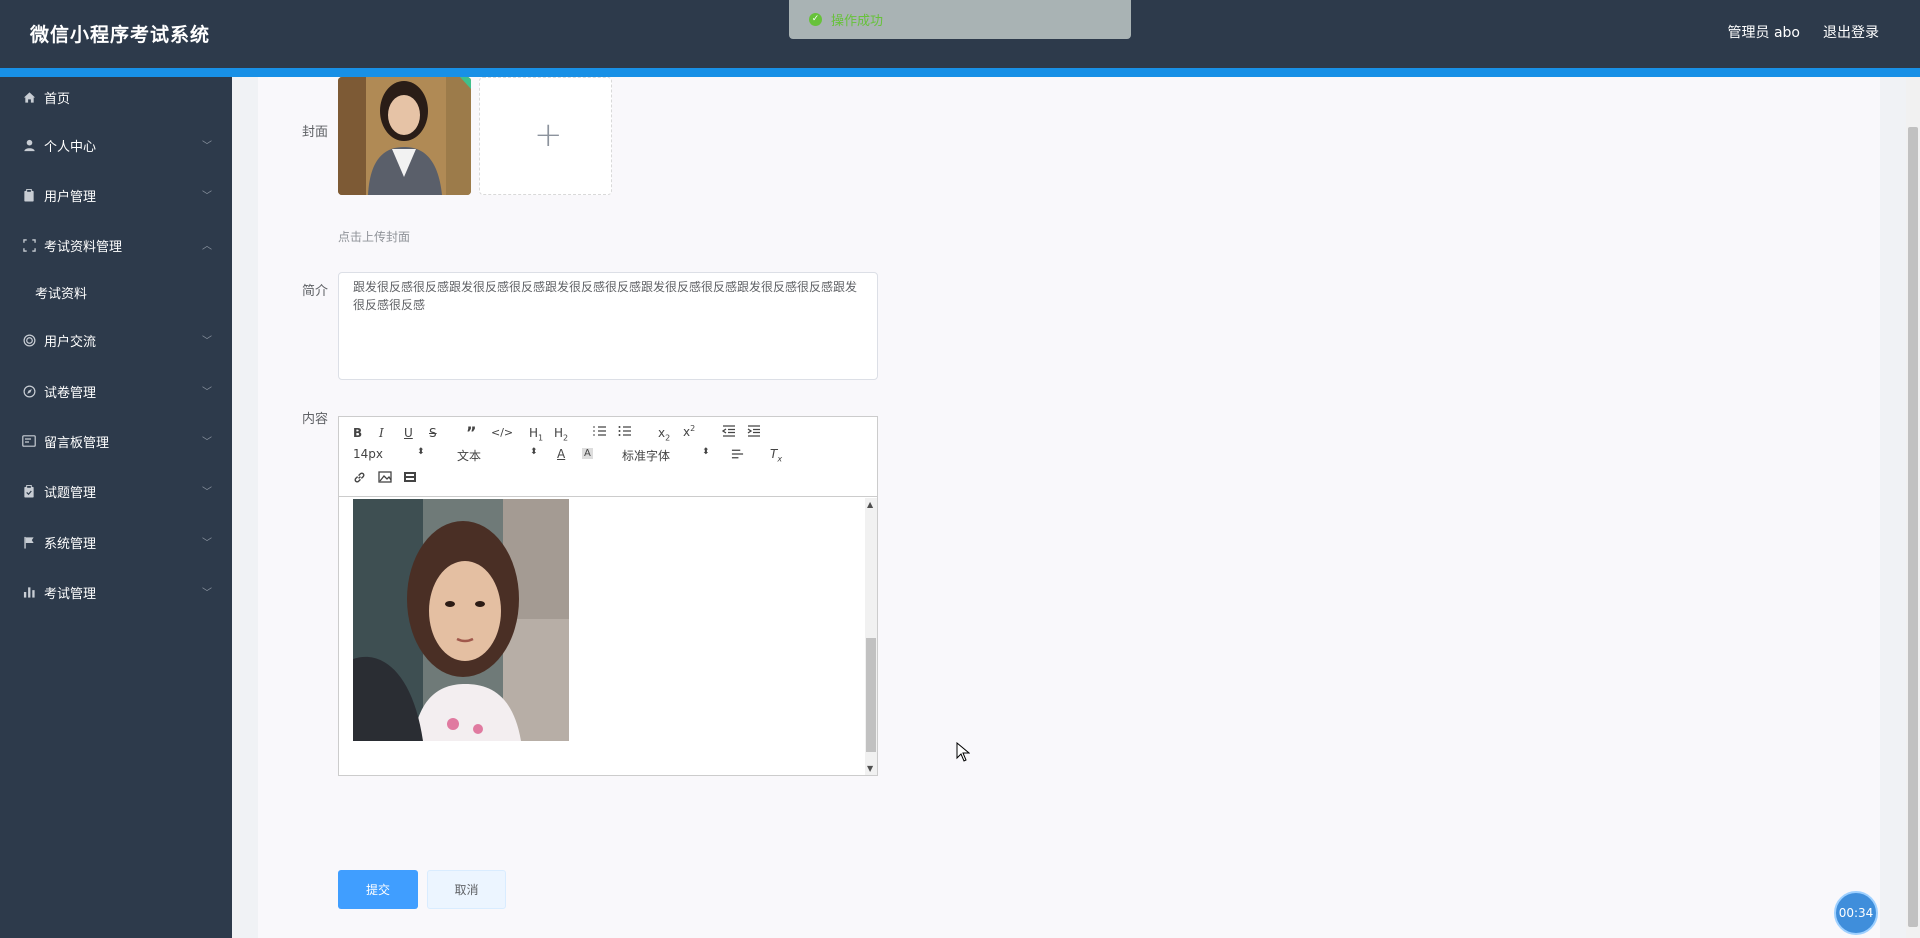 Image resolution: width=1920 pixels, height=938 pixels. Describe the element at coordinates (116, 491) in the screenshot. I see `sidebar-item-question-management: 试题管理 ﹀` at that location.